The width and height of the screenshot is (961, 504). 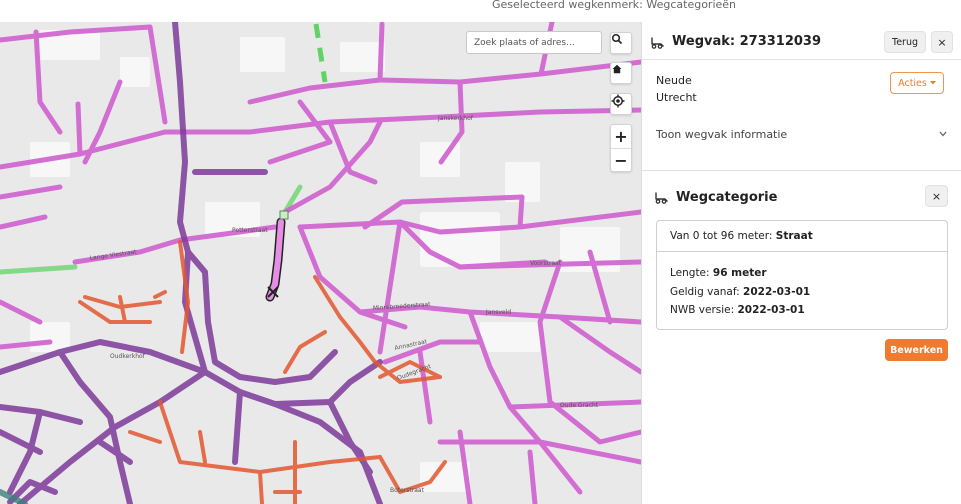 What do you see at coordinates (621, 159) in the screenshot?
I see `zoom-out-button: −` at bounding box center [621, 159].